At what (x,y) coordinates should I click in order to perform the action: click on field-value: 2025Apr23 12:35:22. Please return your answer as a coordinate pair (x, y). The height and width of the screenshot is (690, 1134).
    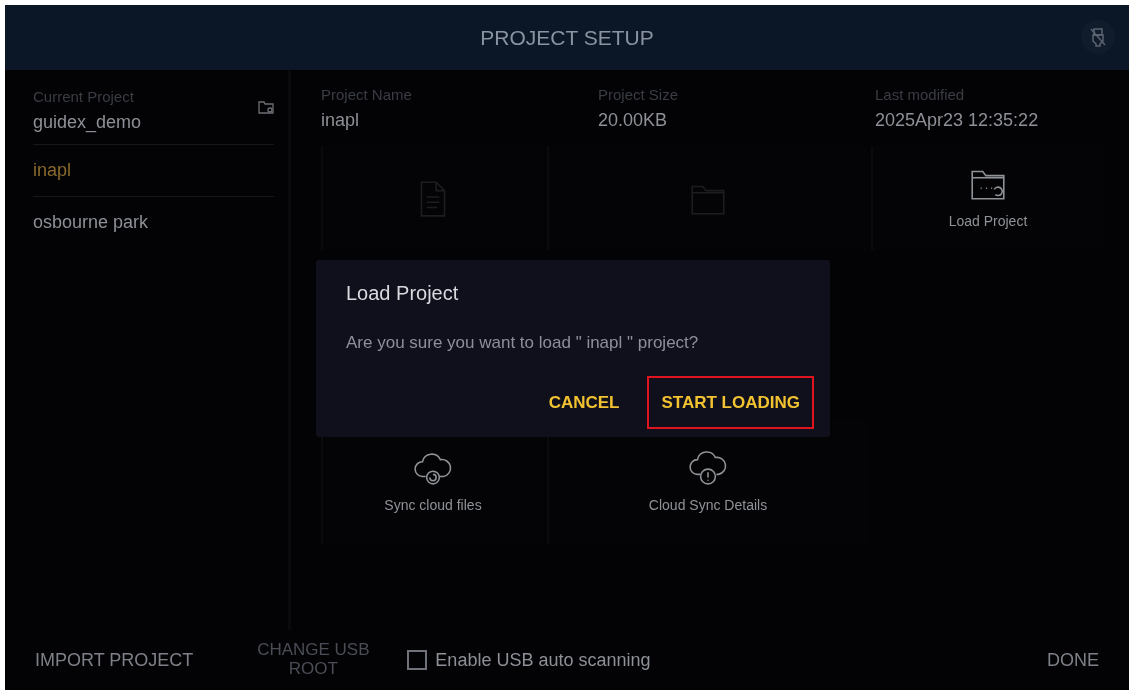
    Looking at the image, I should click on (957, 120).